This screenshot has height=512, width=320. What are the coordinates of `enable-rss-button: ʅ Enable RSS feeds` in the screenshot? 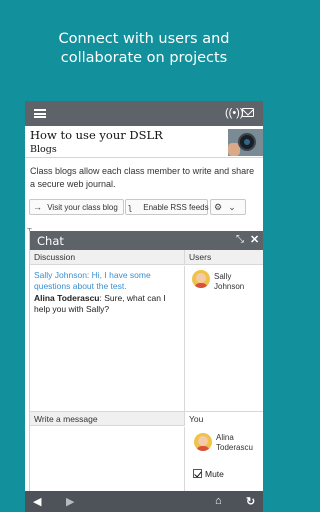 It's located at (167, 207).